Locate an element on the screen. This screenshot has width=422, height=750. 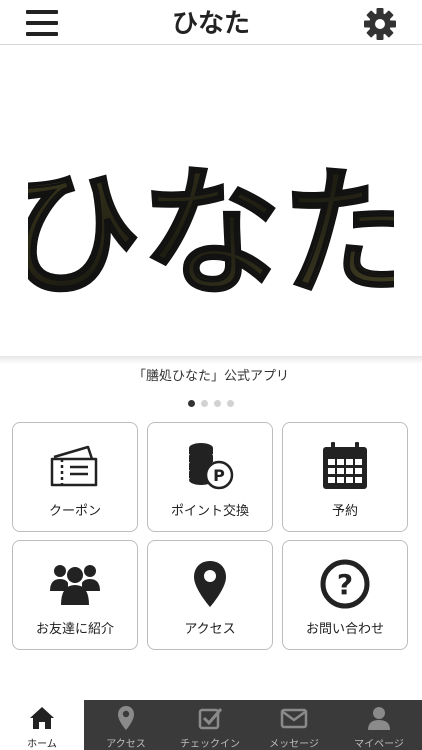
refer-friend-button: お友達に紹介 is located at coordinates (75, 595).